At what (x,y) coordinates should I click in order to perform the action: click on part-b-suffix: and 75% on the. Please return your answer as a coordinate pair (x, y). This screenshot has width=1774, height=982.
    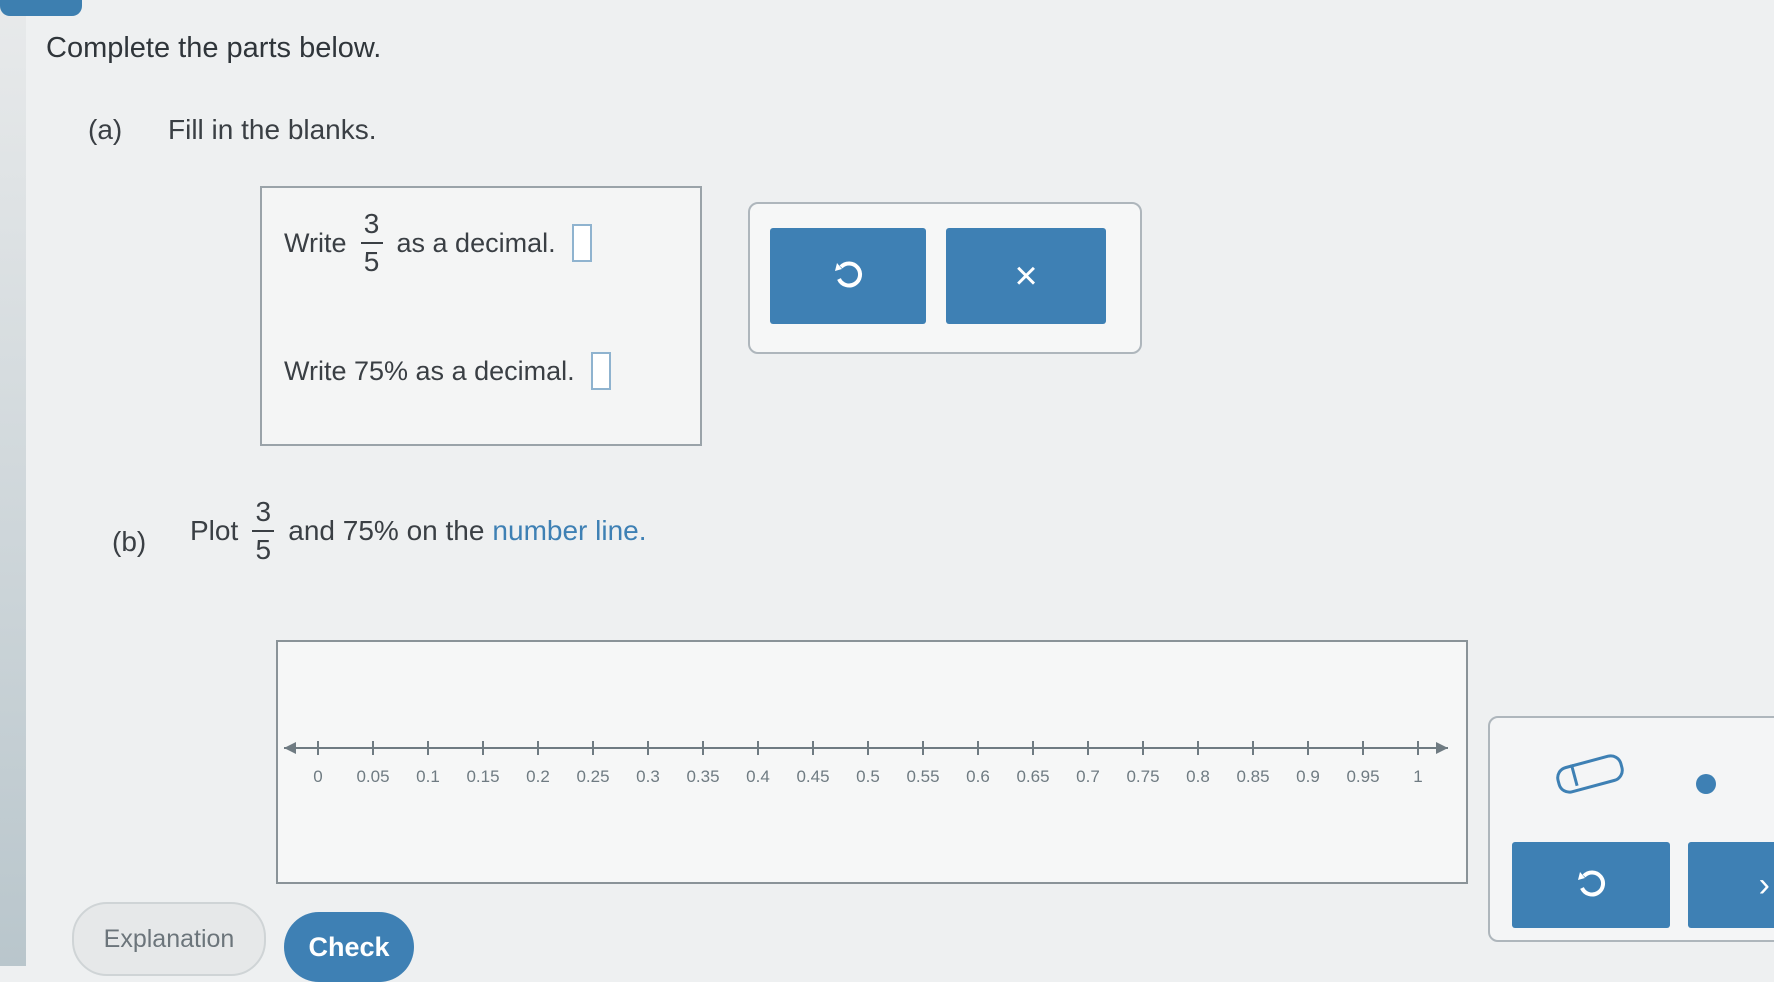
    Looking at the image, I should click on (386, 530).